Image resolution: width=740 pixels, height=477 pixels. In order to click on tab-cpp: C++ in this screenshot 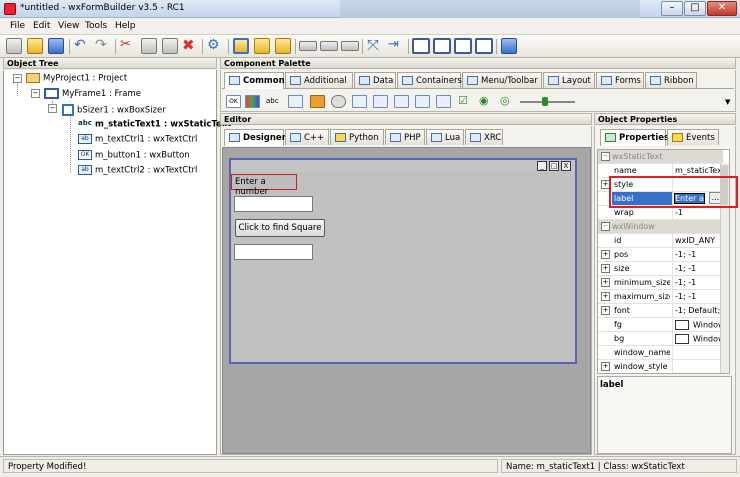, I will do `click(307, 137)`.